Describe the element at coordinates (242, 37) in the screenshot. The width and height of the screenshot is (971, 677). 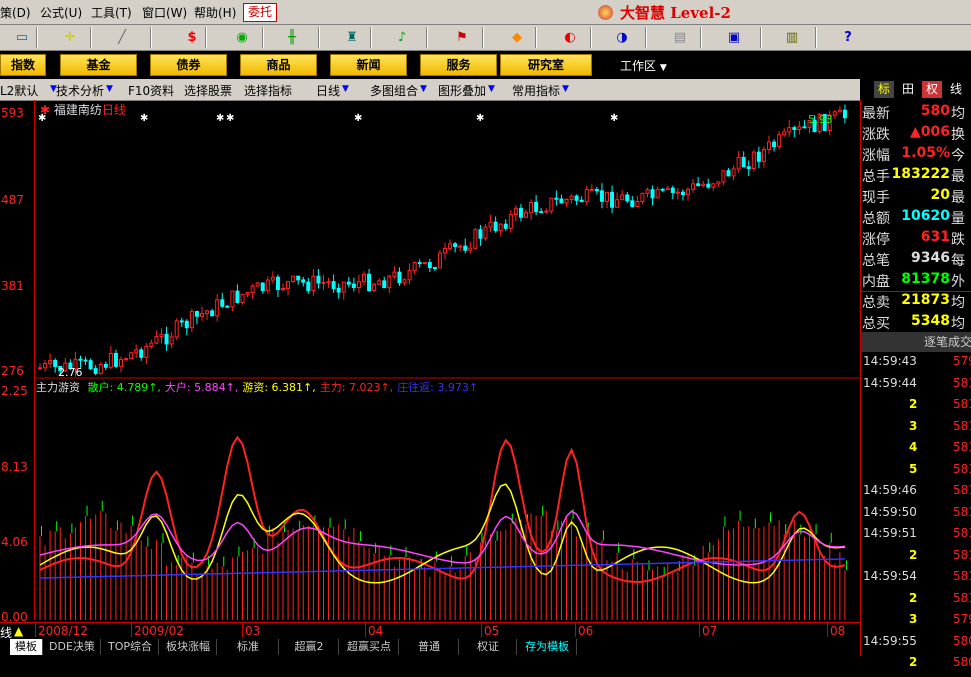
I see `signal-icon: ◉` at that location.